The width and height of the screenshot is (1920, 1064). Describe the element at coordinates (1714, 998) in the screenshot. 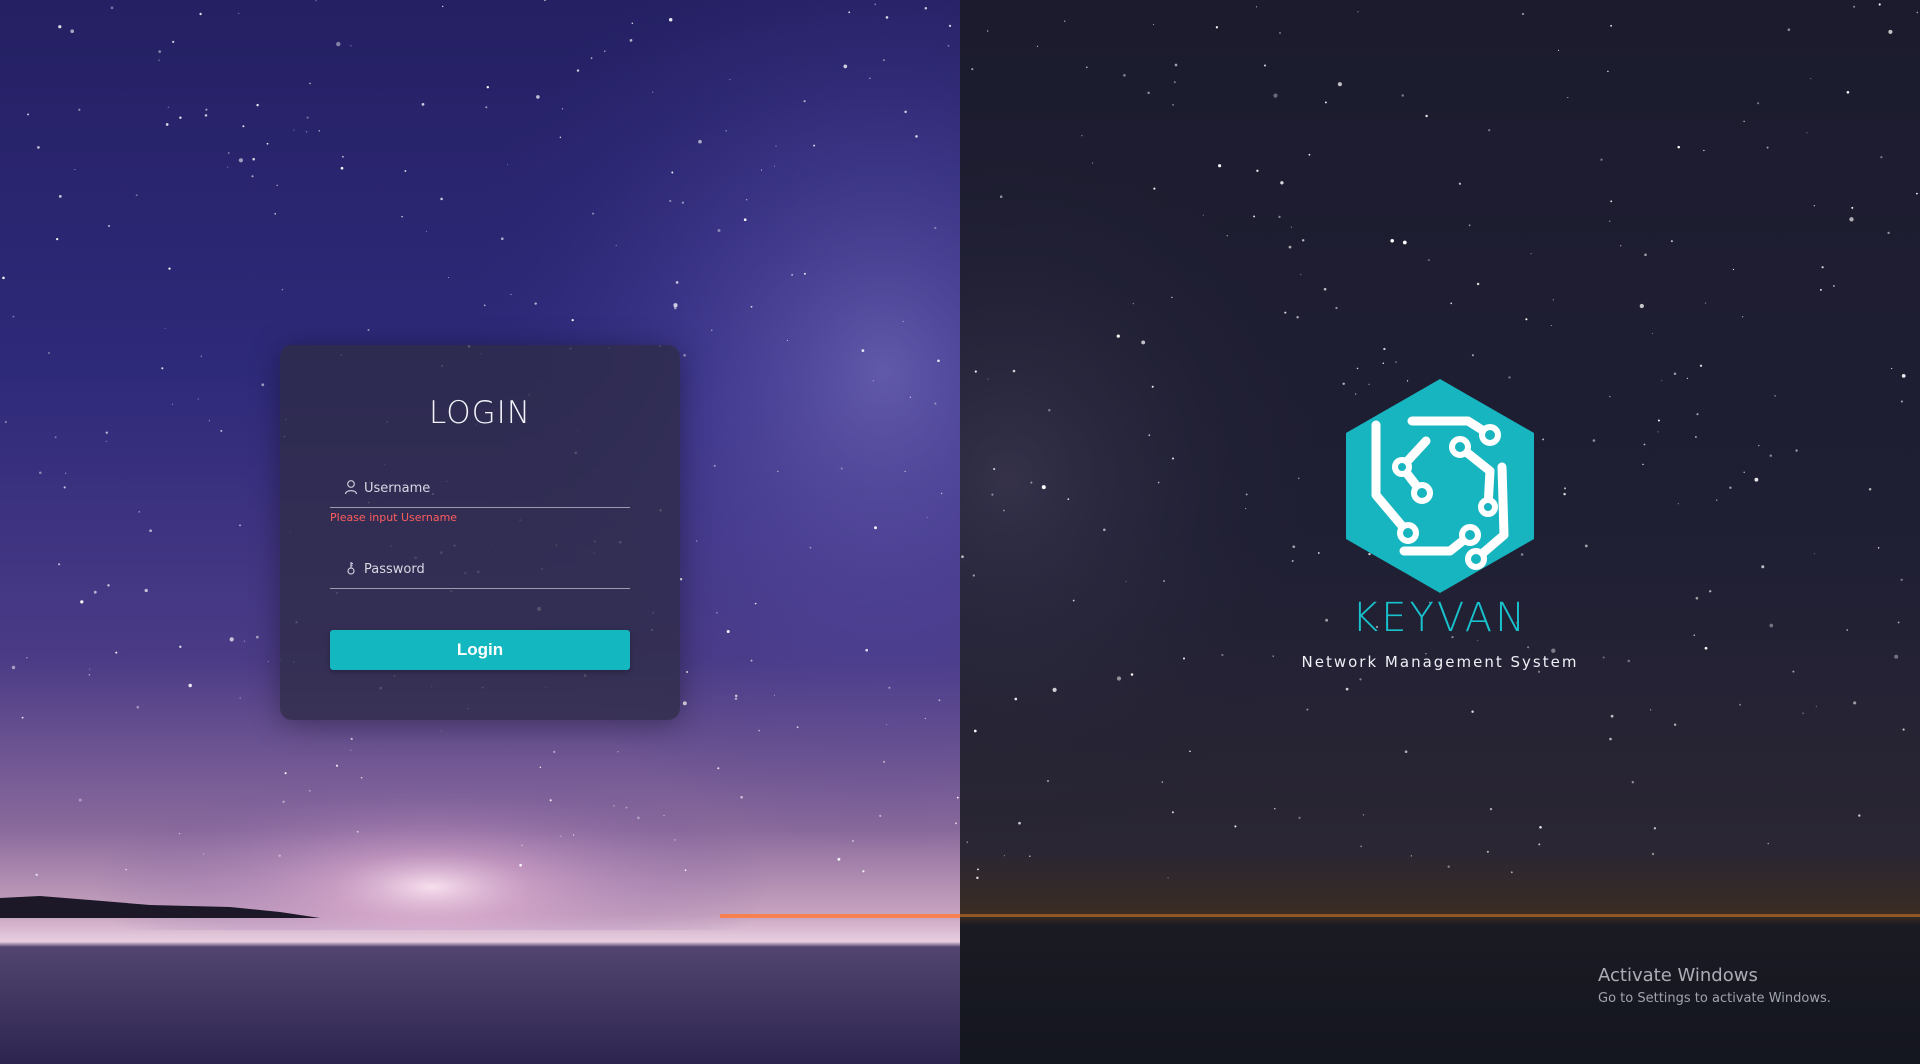

I see `watermark-subtitle: Go to Settings to activate Windows.` at that location.